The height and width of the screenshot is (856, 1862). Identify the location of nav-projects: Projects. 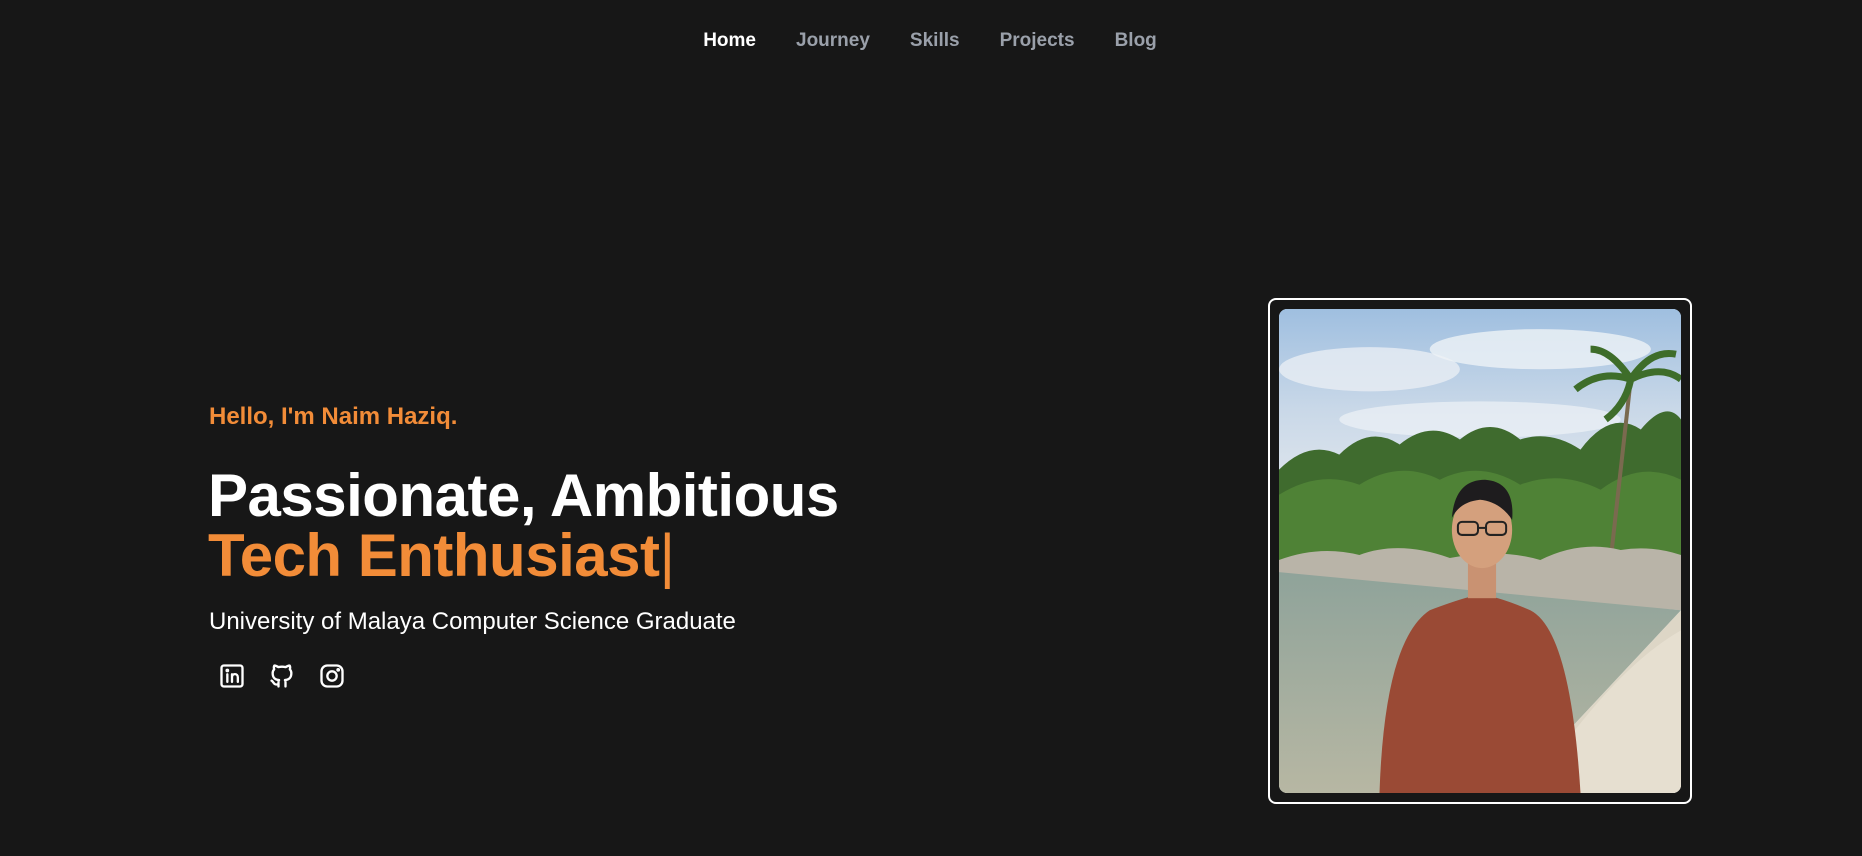
(1037, 41).